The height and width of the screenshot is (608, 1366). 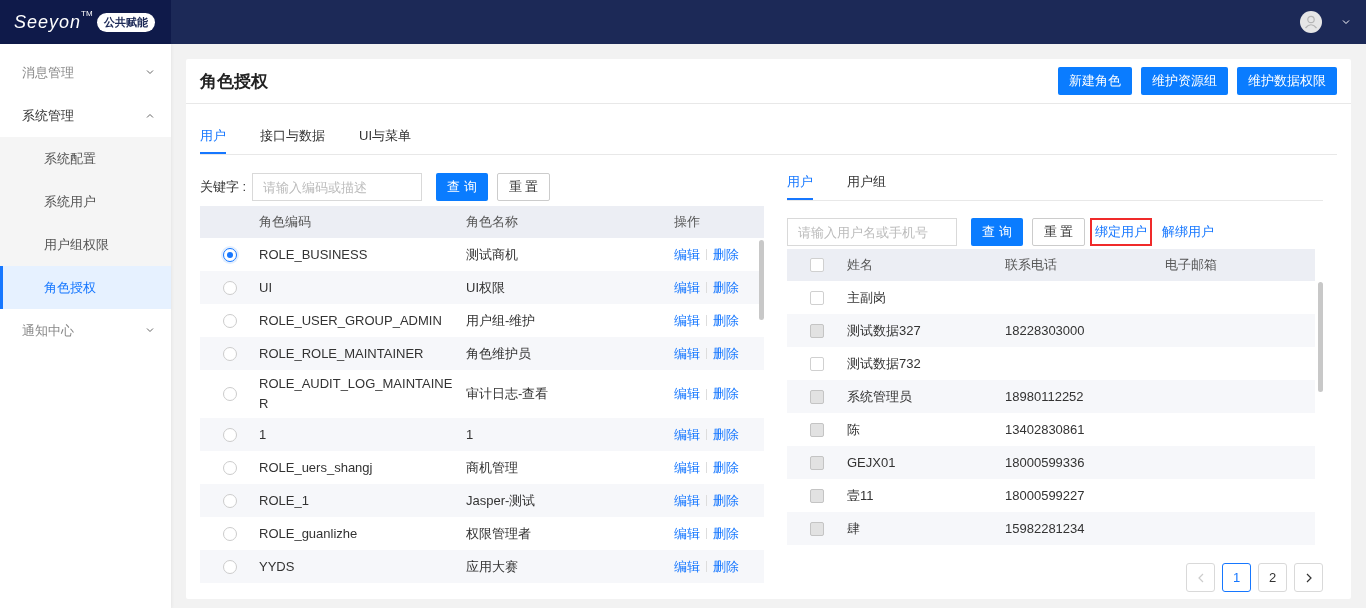 What do you see at coordinates (492, 566) in the screenshot?
I see `table-cell-text: 应用大赛` at bounding box center [492, 566].